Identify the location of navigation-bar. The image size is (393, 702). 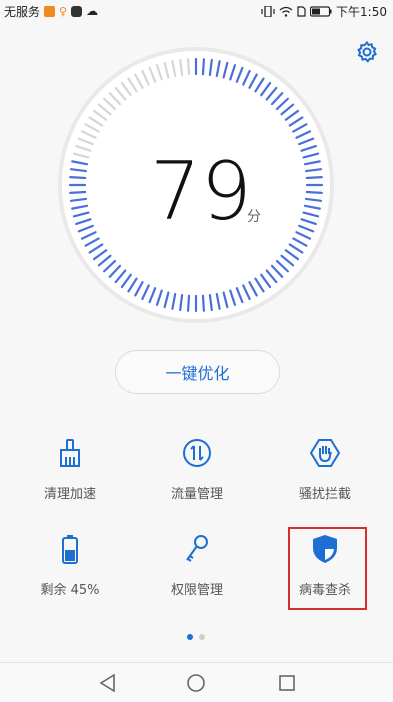
(196, 682).